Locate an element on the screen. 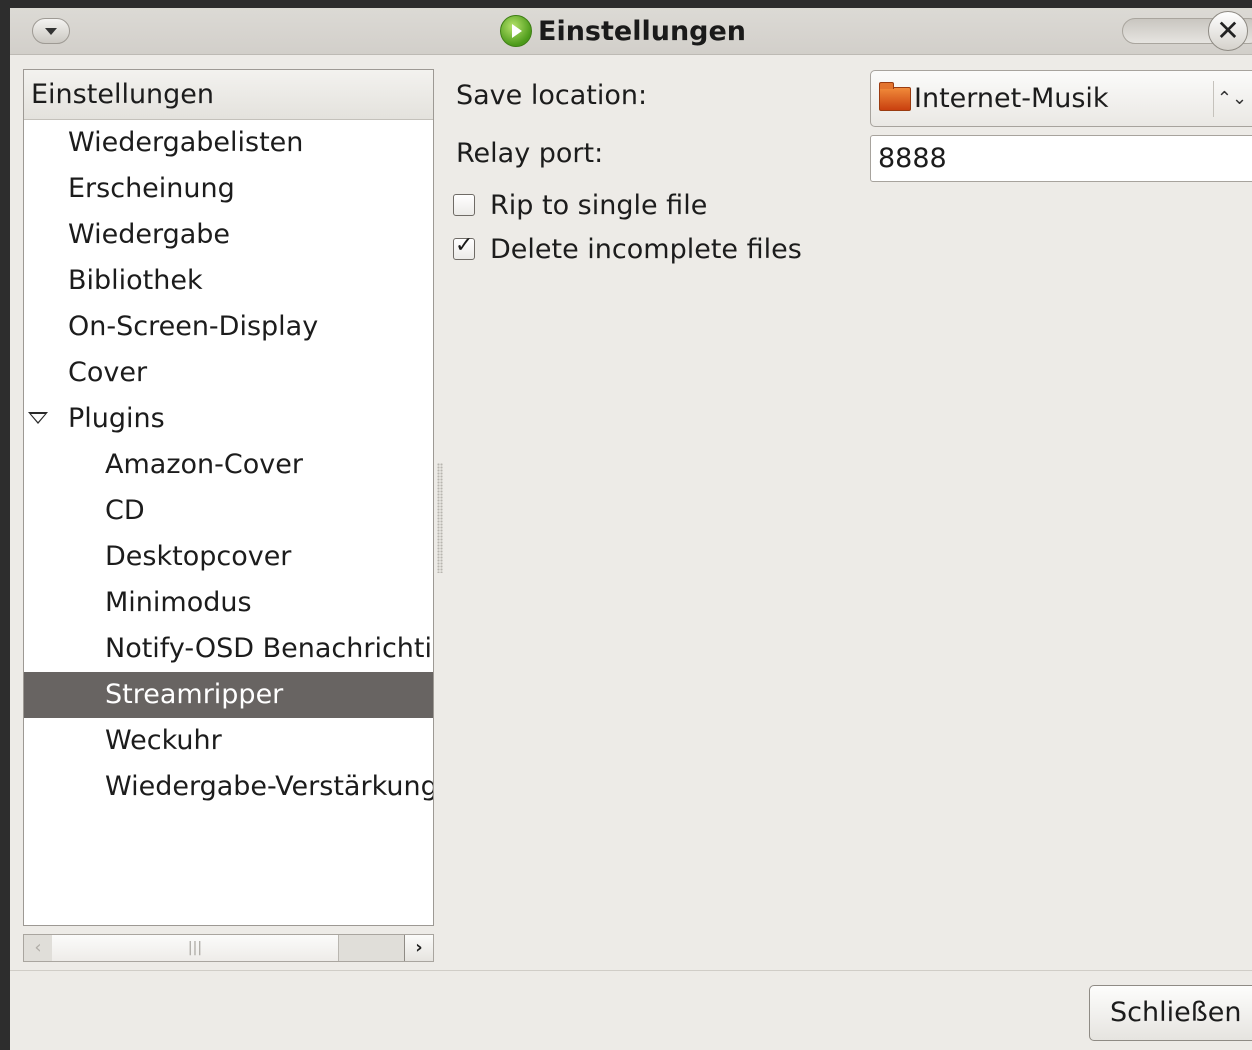 The image size is (1252, 1050). scroll-left-icon: ‹ is located at coordinates (38, 948).